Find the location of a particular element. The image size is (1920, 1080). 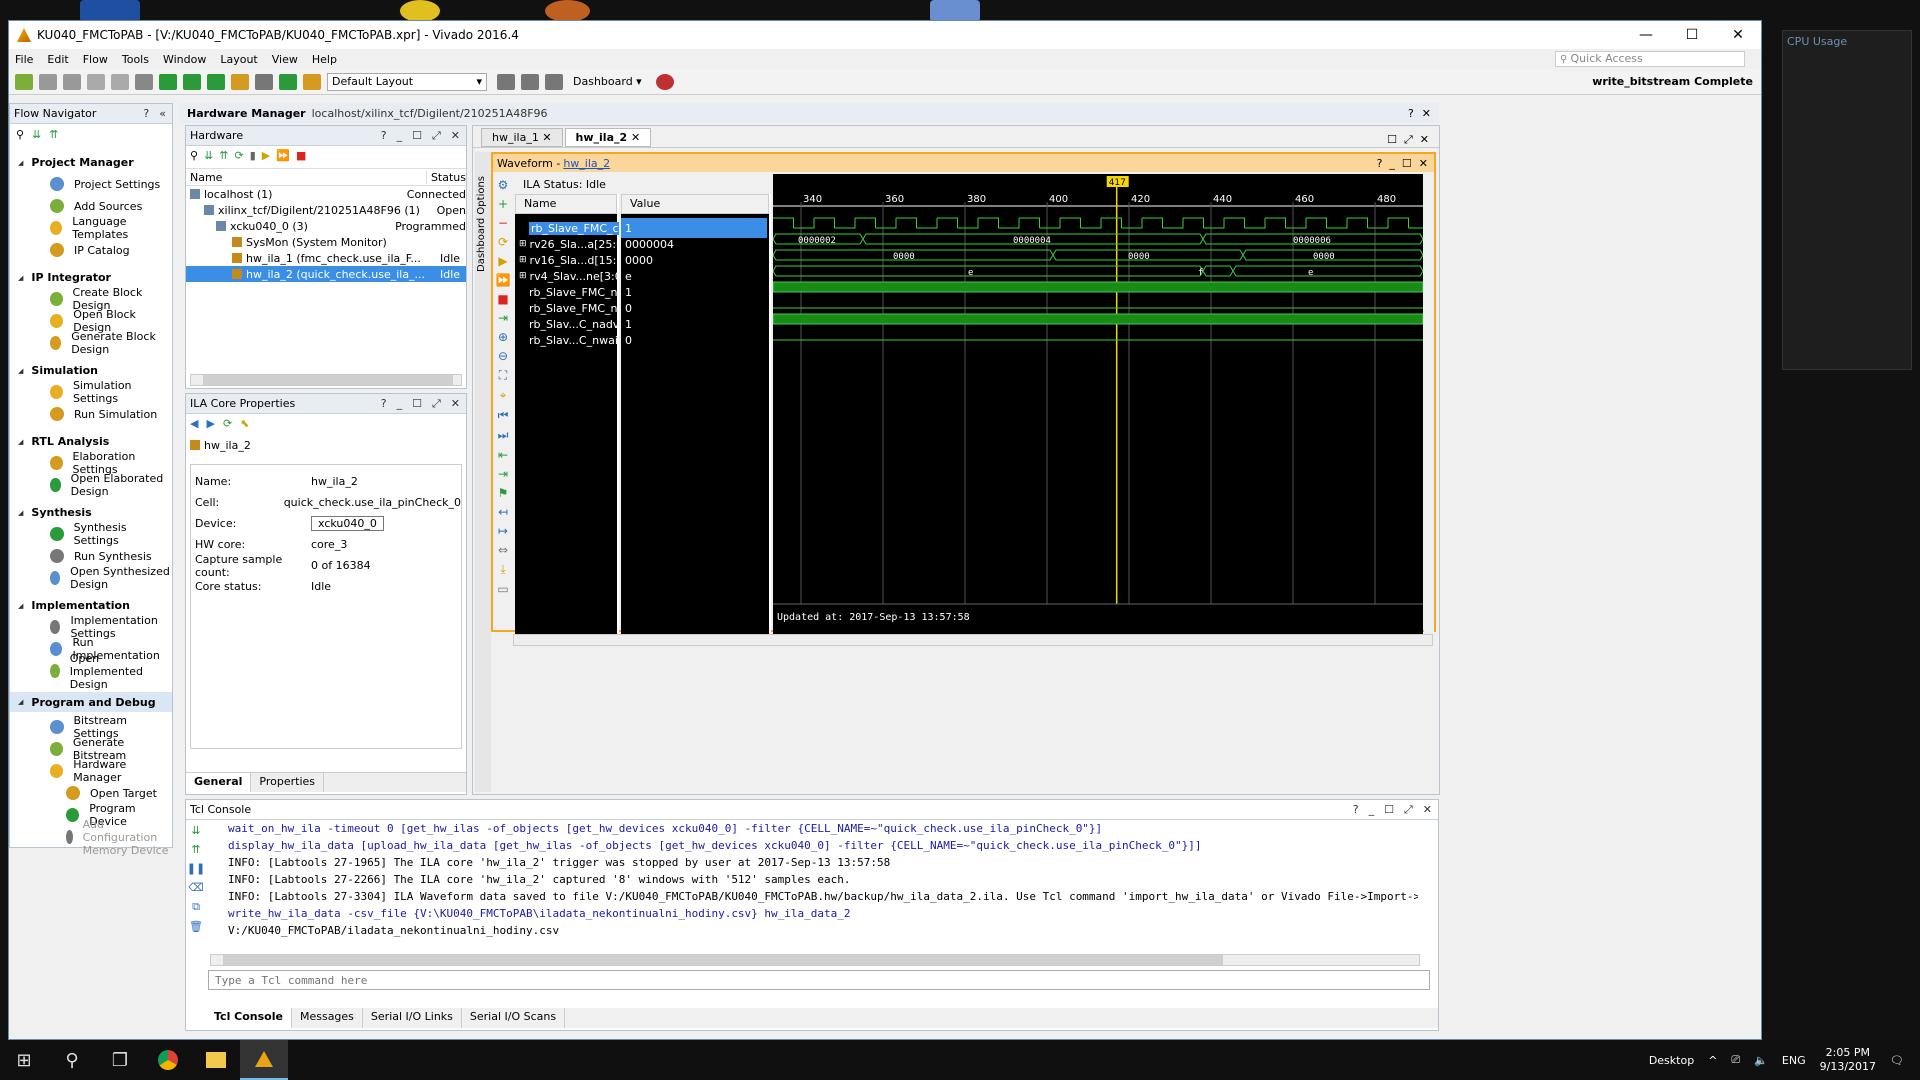

pause-icon: ❚❚ is located at coordinates (196, 868).